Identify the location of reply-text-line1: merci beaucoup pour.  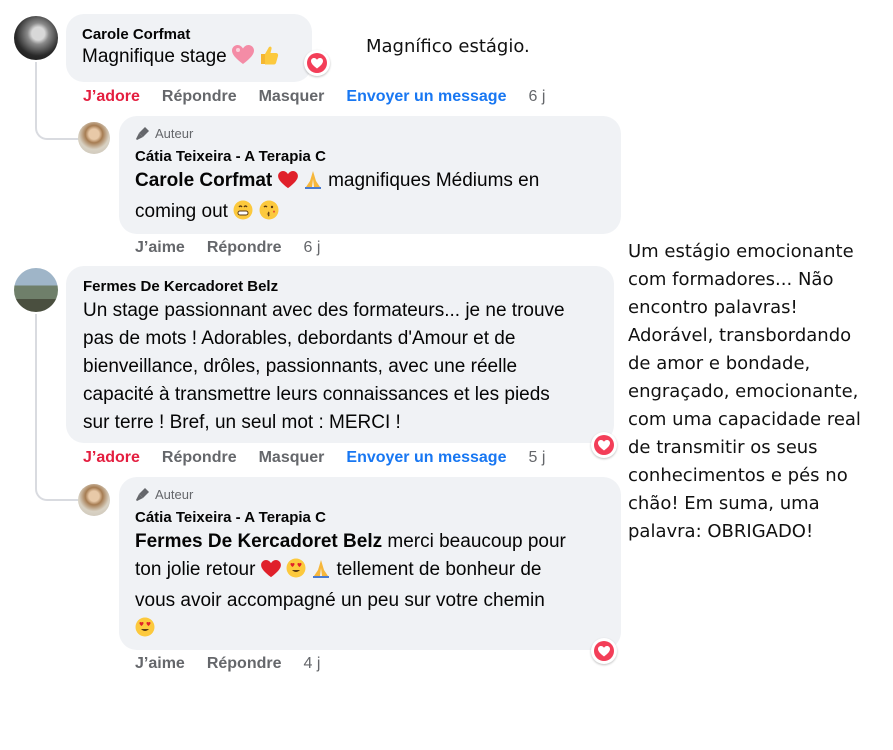
(476, 541).